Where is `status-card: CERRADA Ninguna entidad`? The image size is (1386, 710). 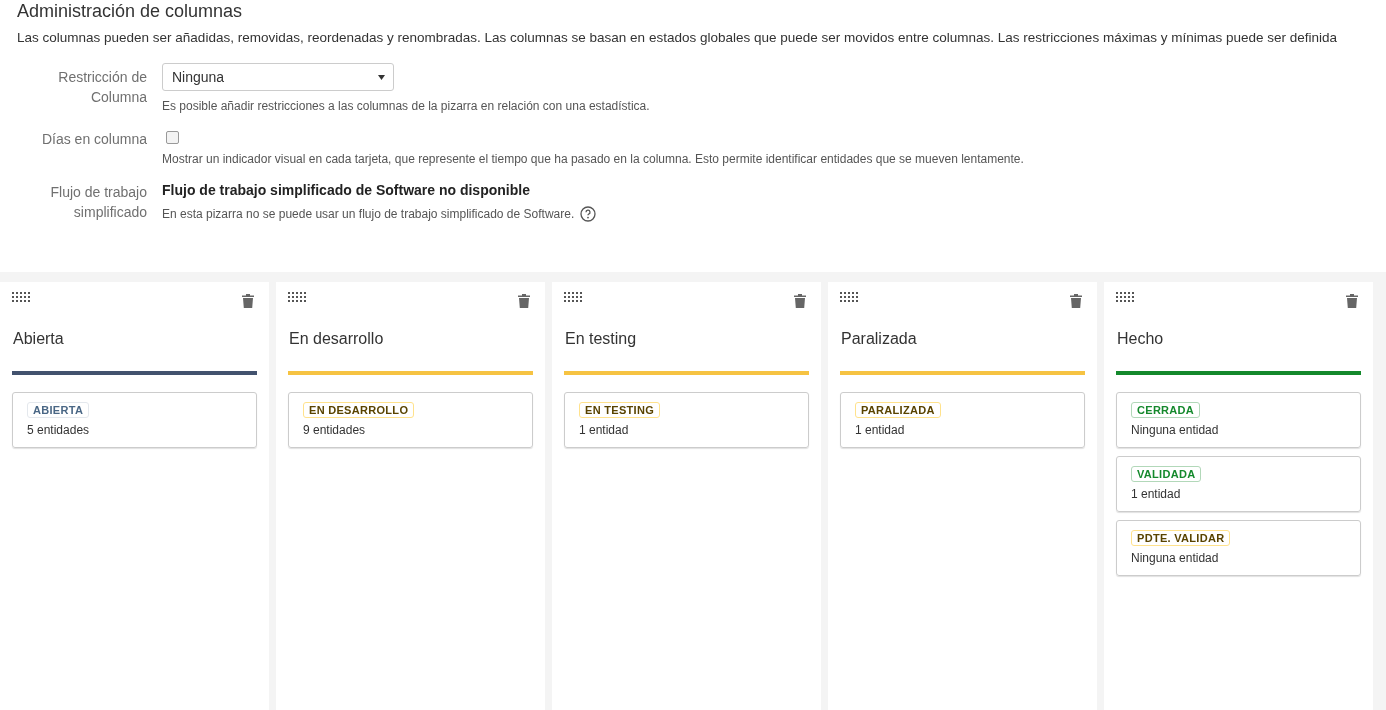
status-card: CERRADA Ninguna entidad is located at coordinates (1238, 420).